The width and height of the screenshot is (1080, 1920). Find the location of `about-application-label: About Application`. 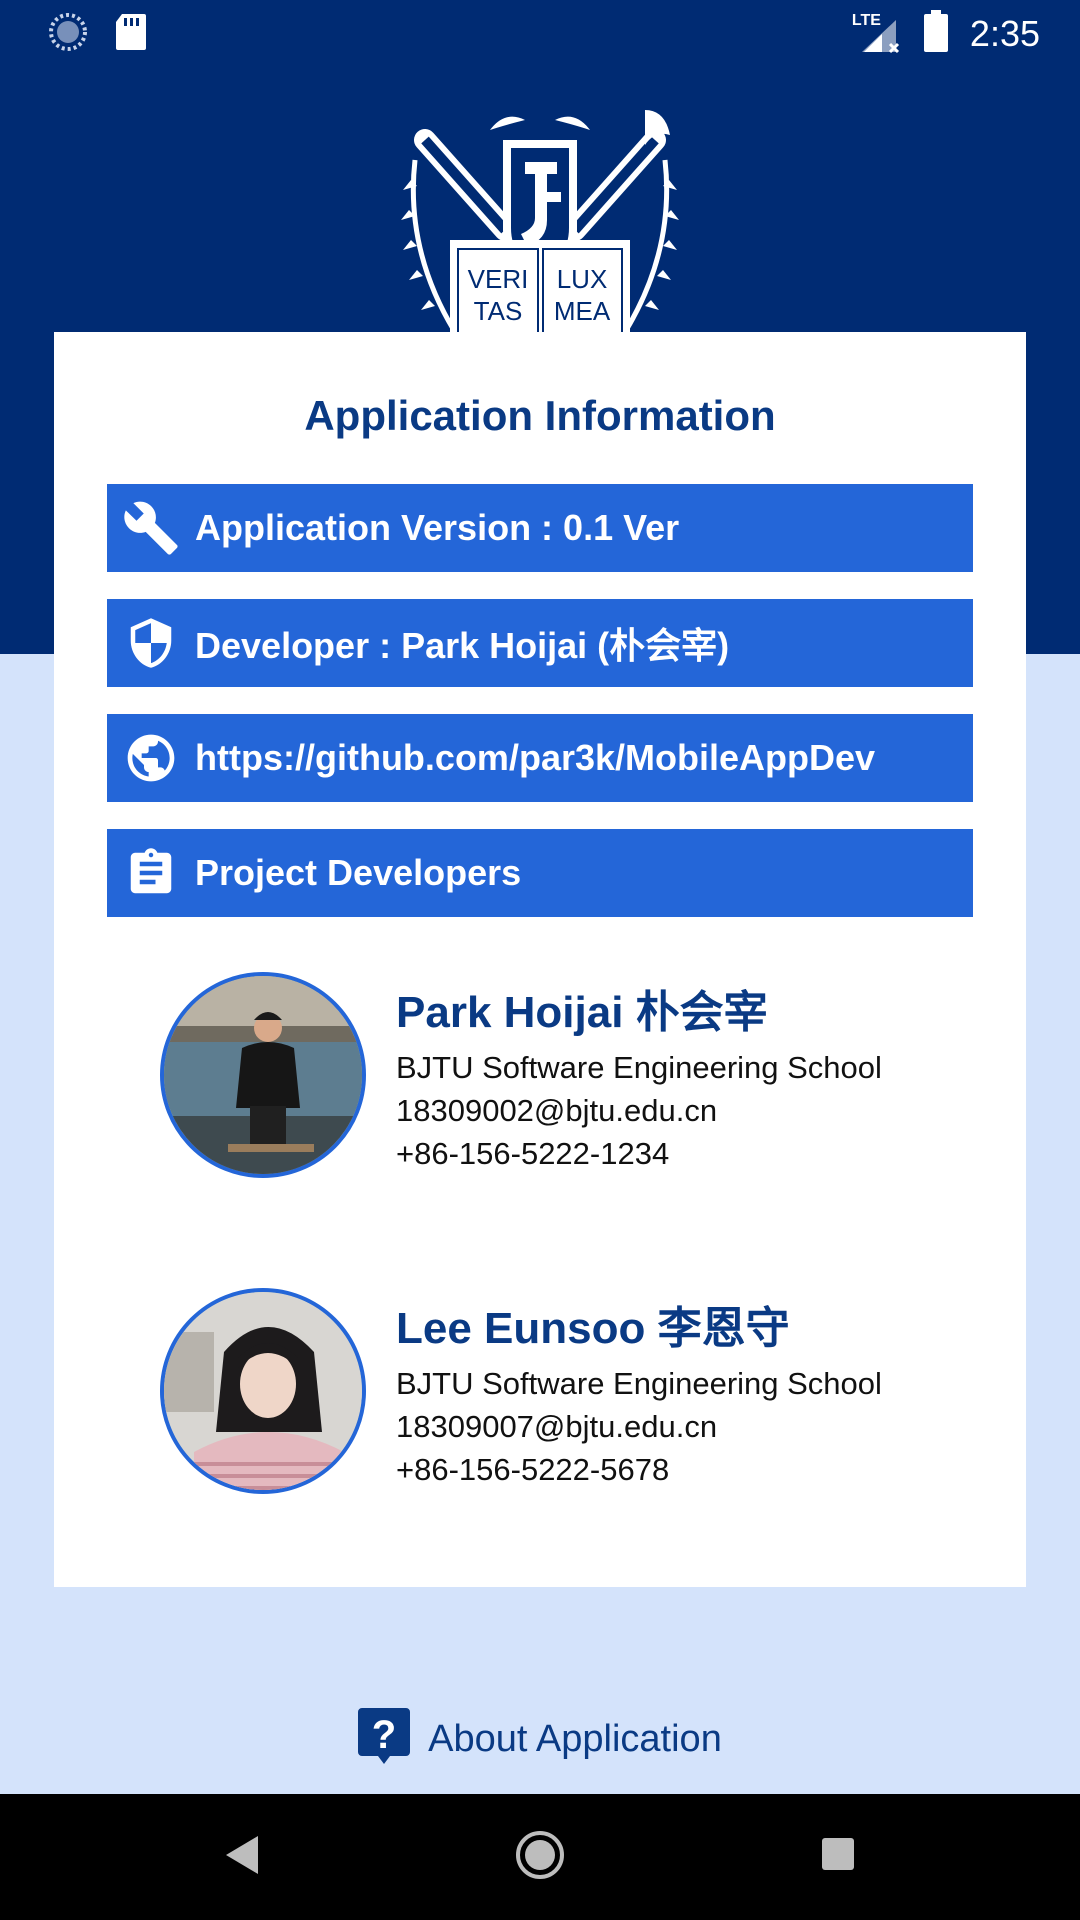

about-application-label: About Application is located at coordinates (575, 1739).